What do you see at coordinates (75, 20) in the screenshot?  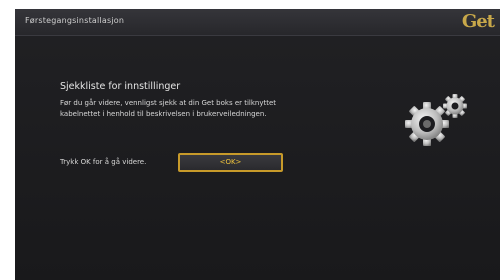 I see `window-title: Førstegangsinstallasjon` at bounding box center [75, 20].